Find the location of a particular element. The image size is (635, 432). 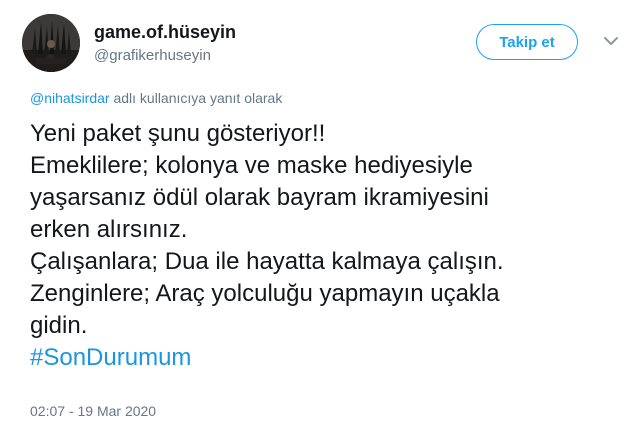

tweet-line: Yeni paket şunu gösteriyor!! is located at coordinates (178, 133).